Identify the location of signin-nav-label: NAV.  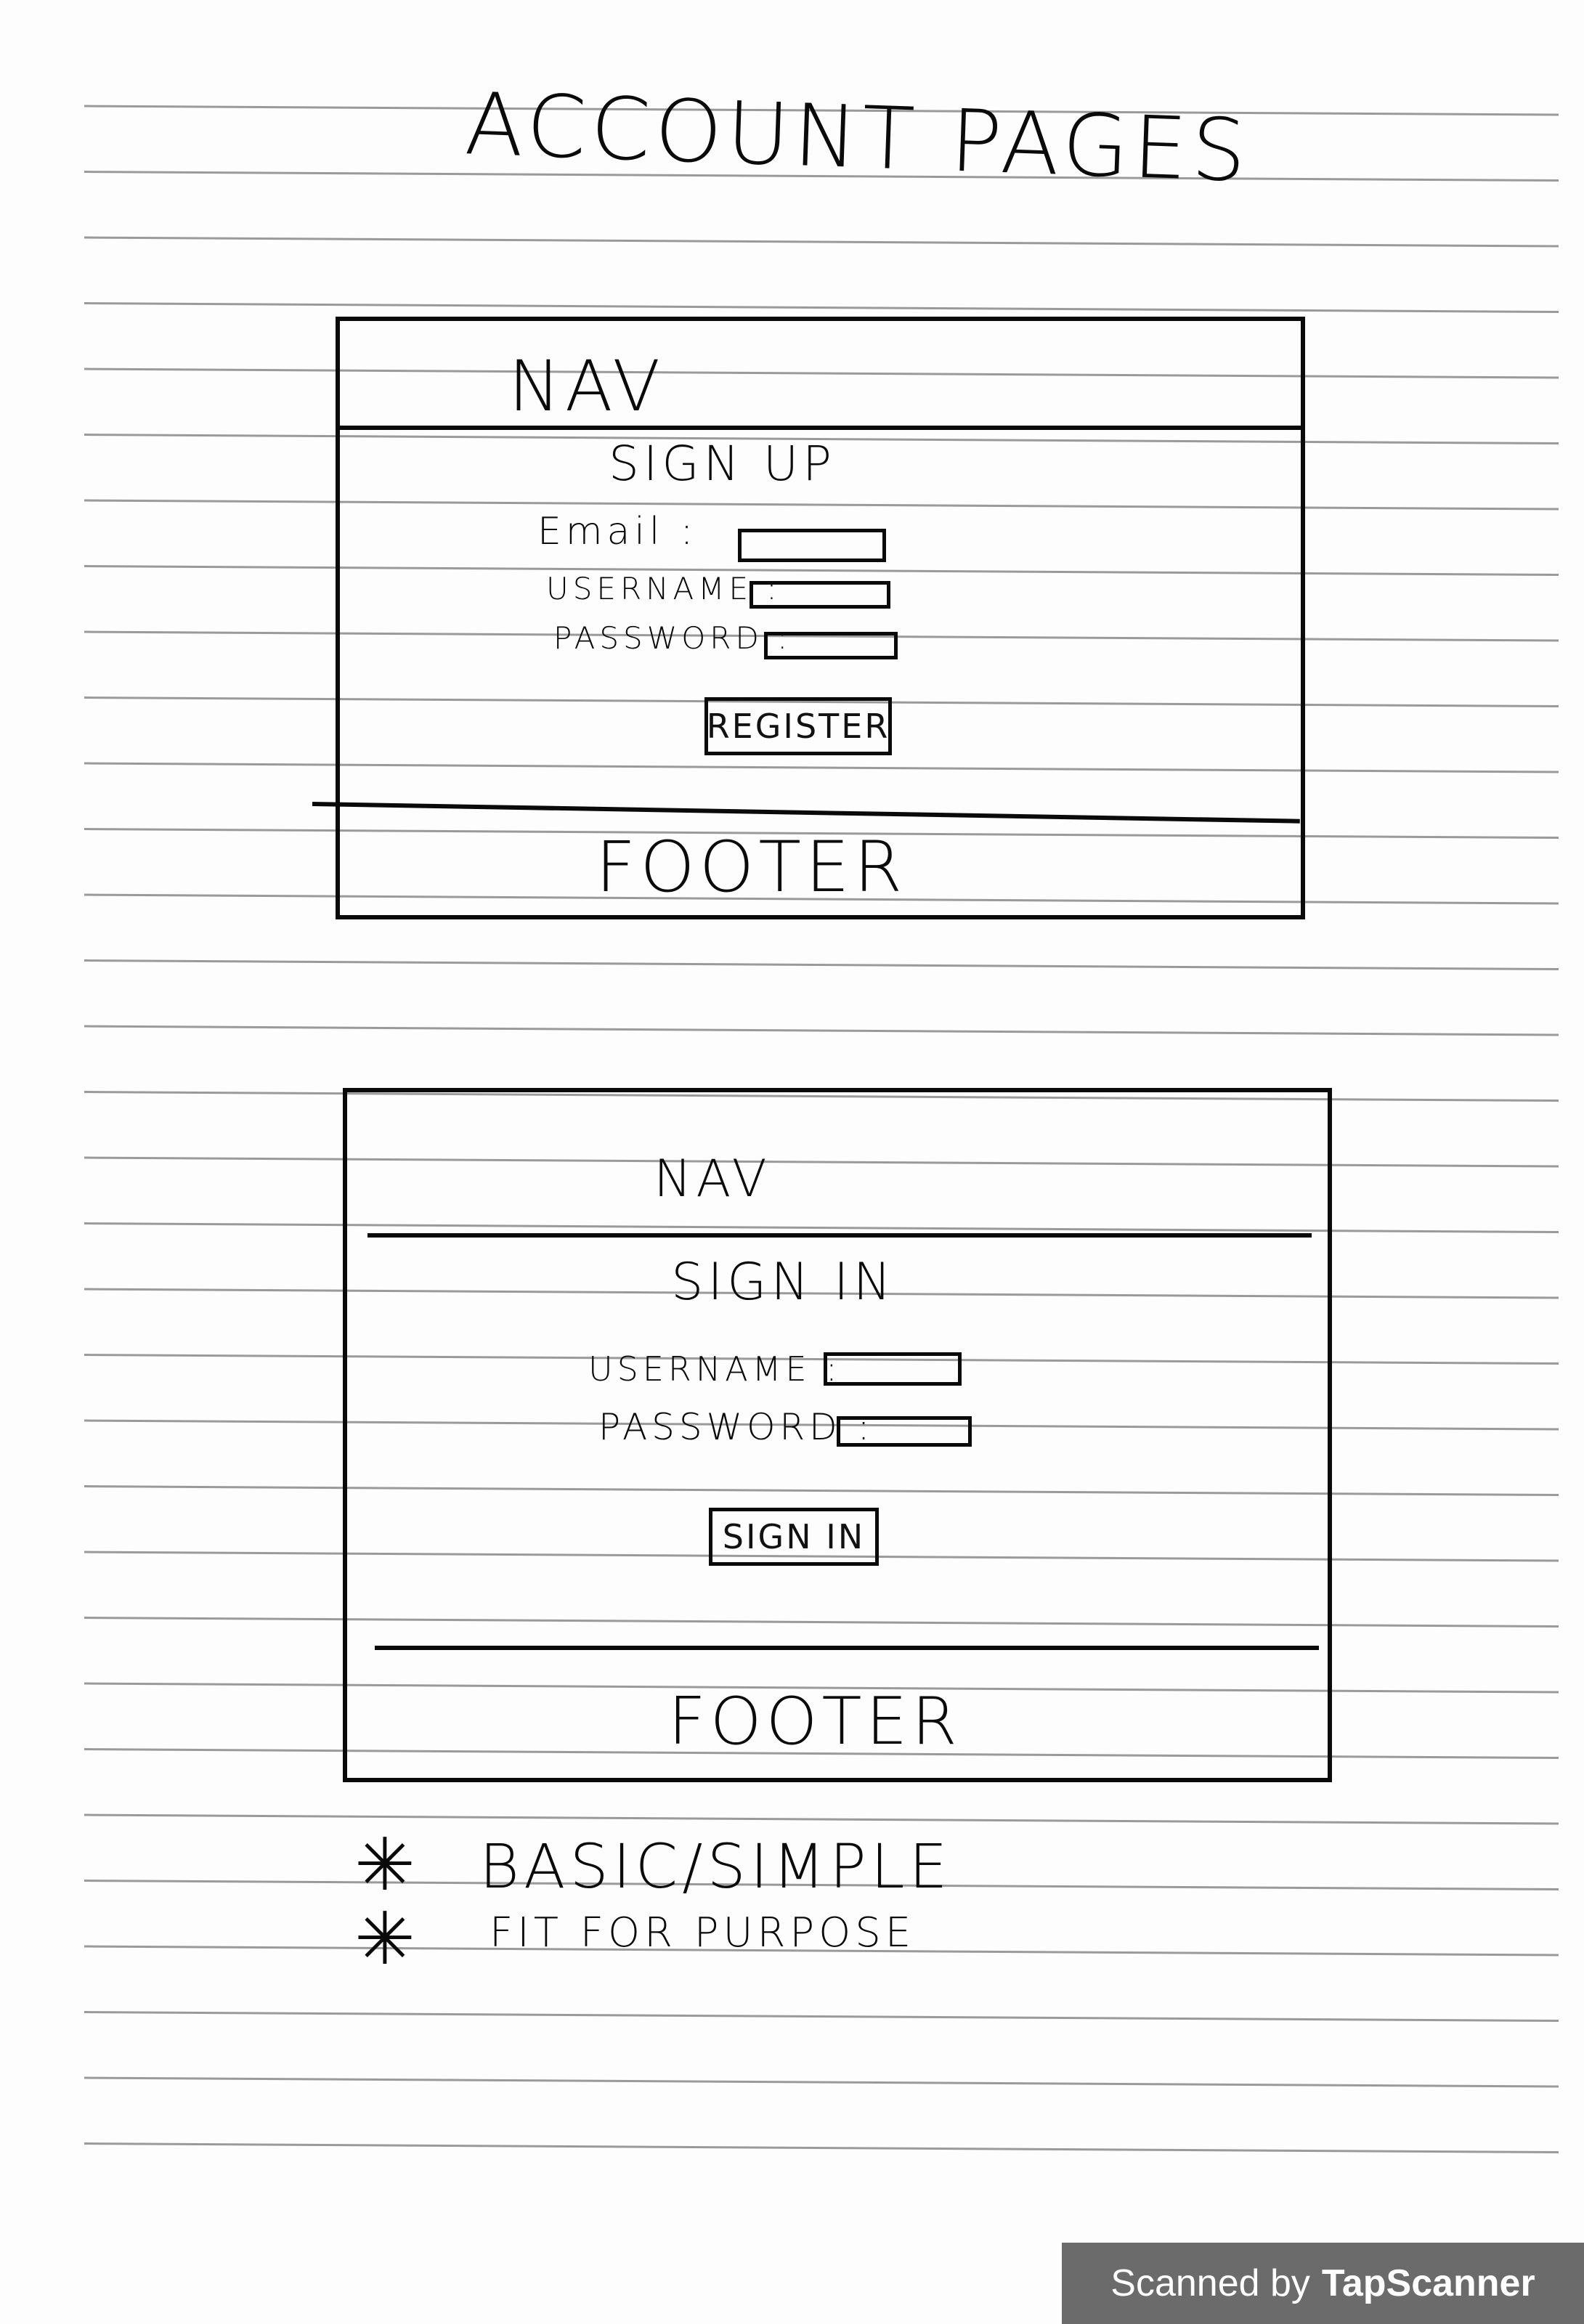
(713, 1178).